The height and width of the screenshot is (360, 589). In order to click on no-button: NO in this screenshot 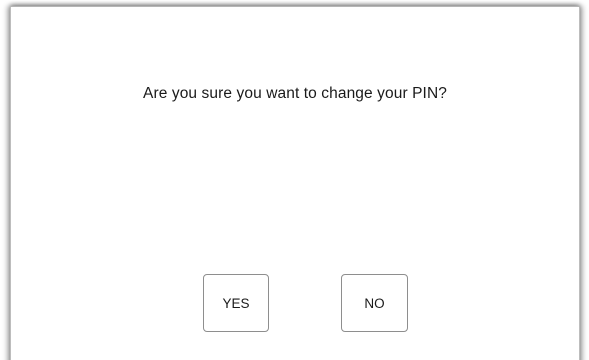, I will do `click(374, 303)`.